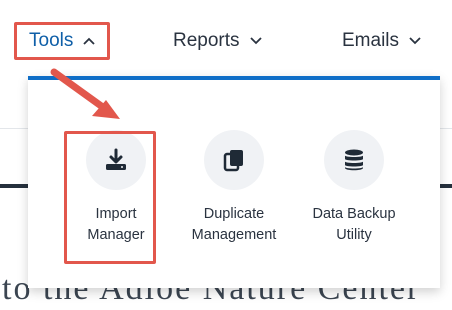 The image size is (452, 310). What do you see at coordinates (89, 41) in the screenshot?
I see `chevron-up-icon` at bounding box center [89, 41].